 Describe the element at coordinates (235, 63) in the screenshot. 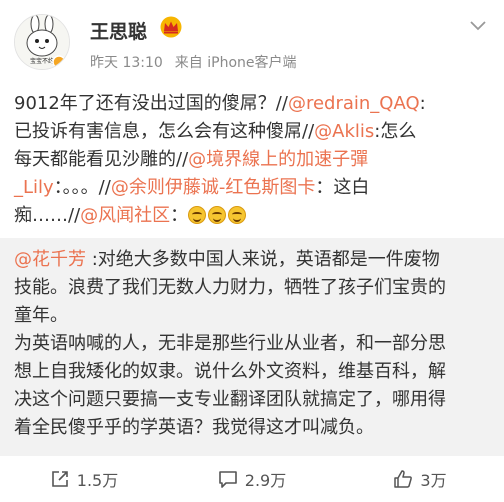

I see `post-source: 来自 iPhone客户端` at that location.